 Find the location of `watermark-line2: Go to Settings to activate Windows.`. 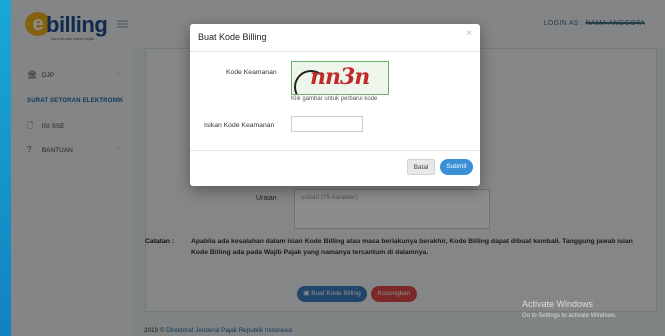

watermark-line2: Go to Settings to activate Windows. is located at coordinates (569, 316).